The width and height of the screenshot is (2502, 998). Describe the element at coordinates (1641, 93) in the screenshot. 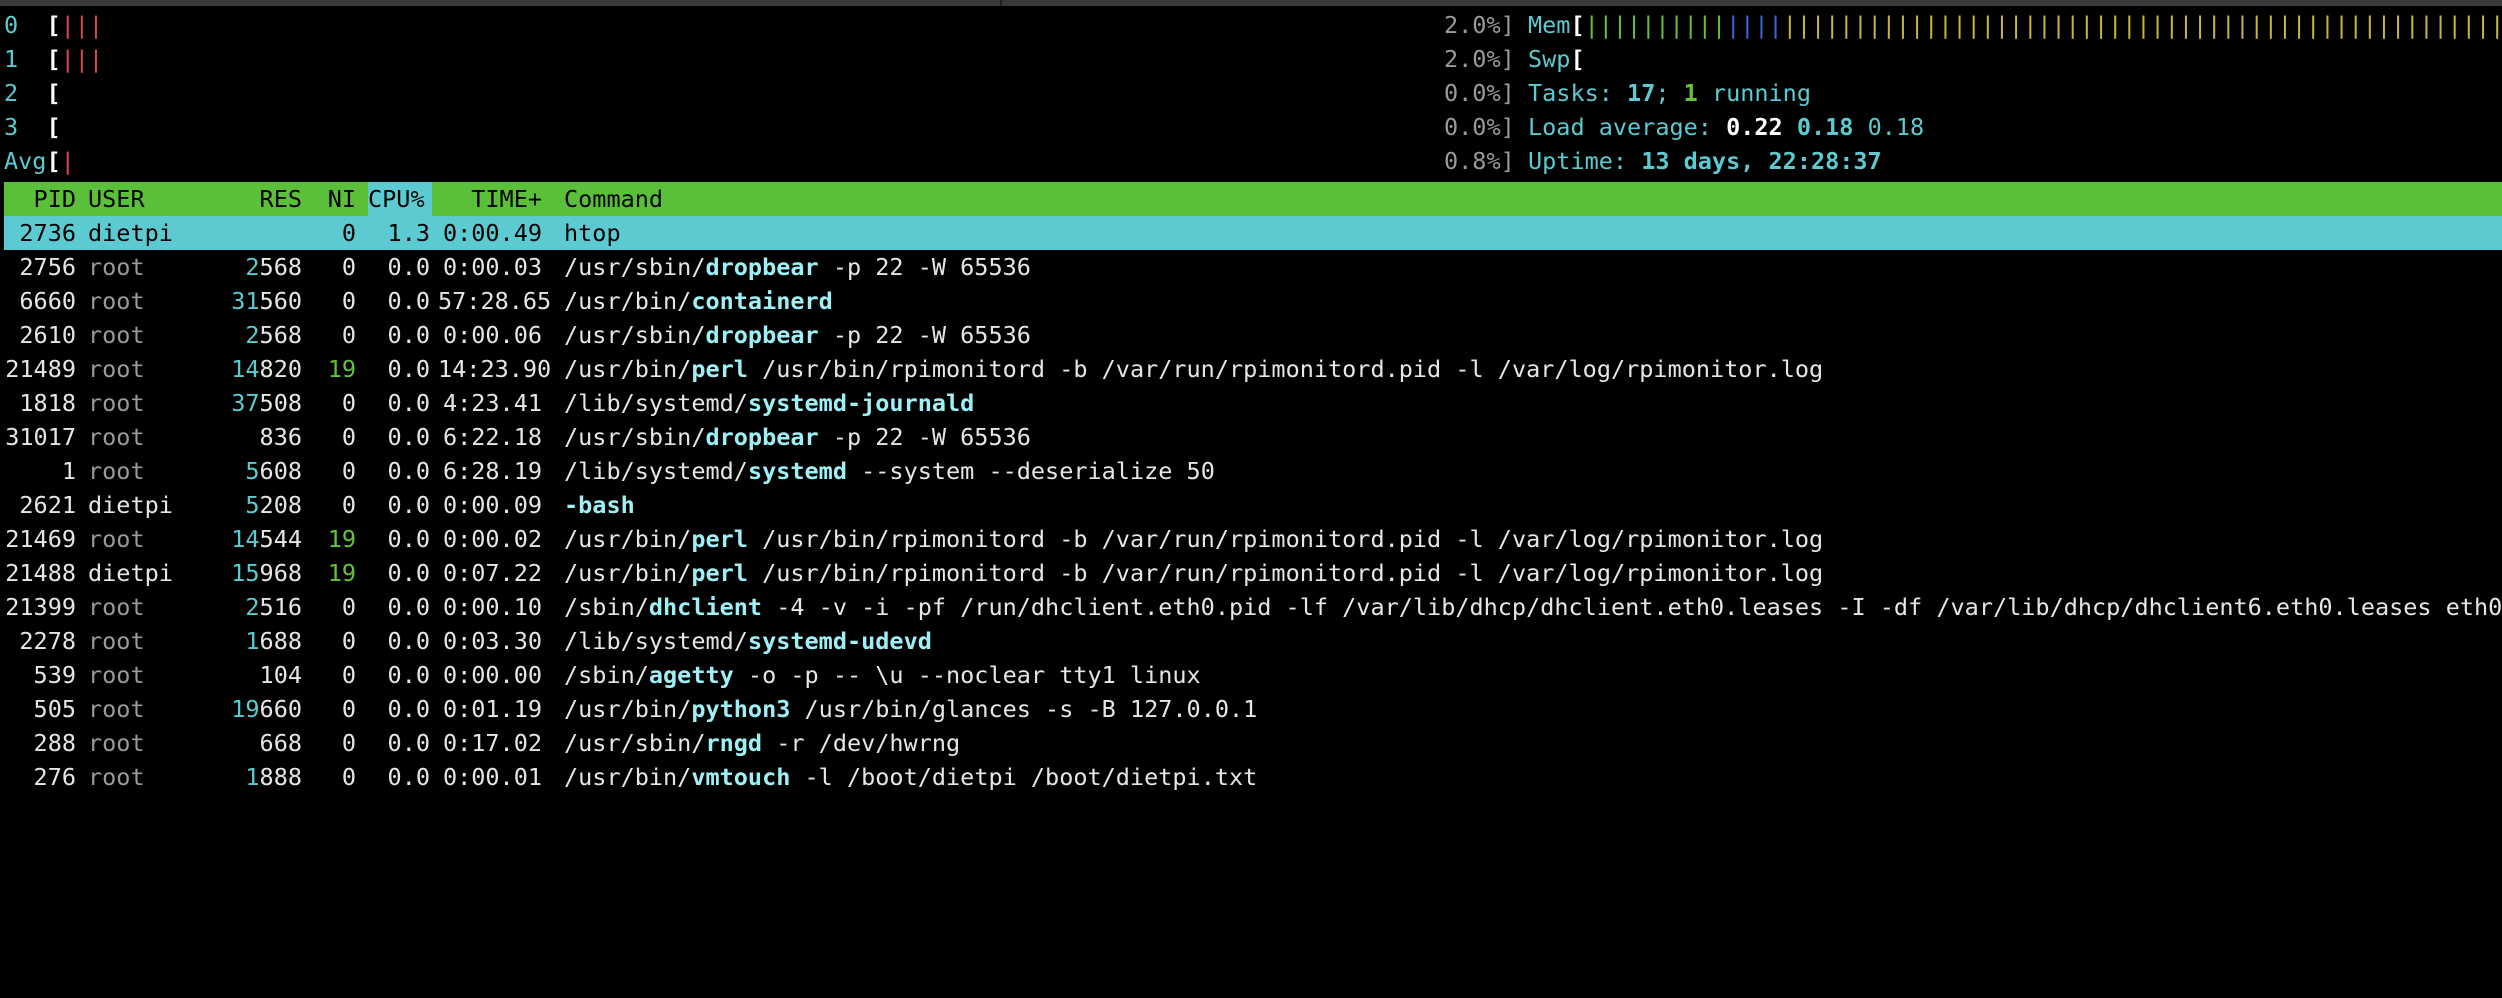

I see `tasks-count: 17` at that location.